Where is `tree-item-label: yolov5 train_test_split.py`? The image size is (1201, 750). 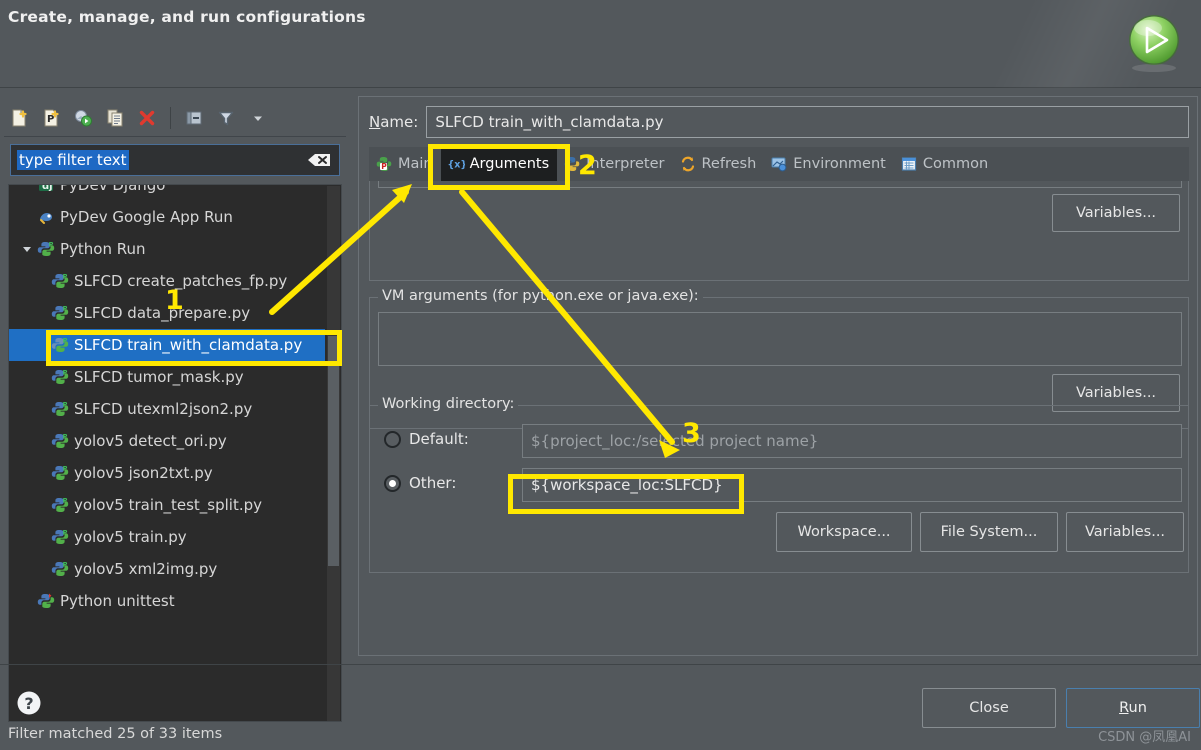 tree-item-label: yolov5 train_test_split.py is located at coordinates (168, 505).